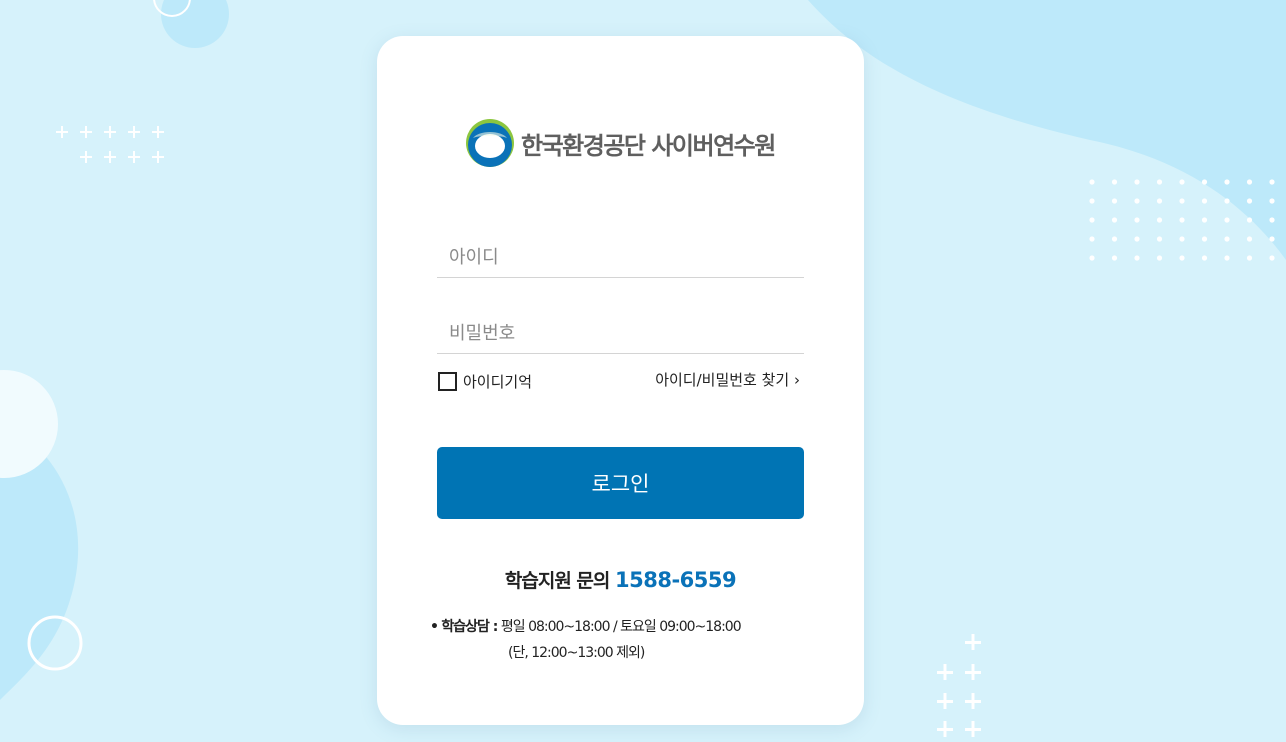 This screenshot has width=1286, height=742. What do you see at coordinates (620, 258) in the screenshot?
I see `user-id-input` at bounding box center [620, 258].